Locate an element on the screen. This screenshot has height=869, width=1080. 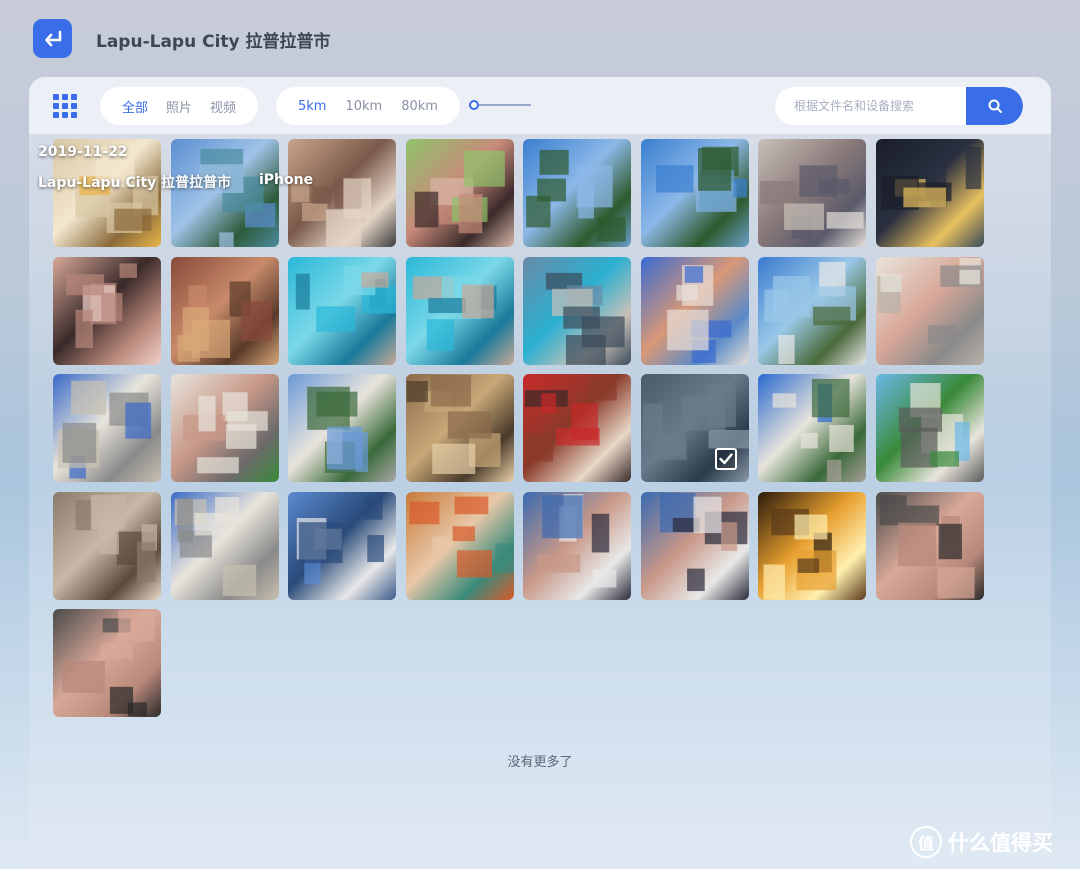
search-input is located at coordinates (870, 106).